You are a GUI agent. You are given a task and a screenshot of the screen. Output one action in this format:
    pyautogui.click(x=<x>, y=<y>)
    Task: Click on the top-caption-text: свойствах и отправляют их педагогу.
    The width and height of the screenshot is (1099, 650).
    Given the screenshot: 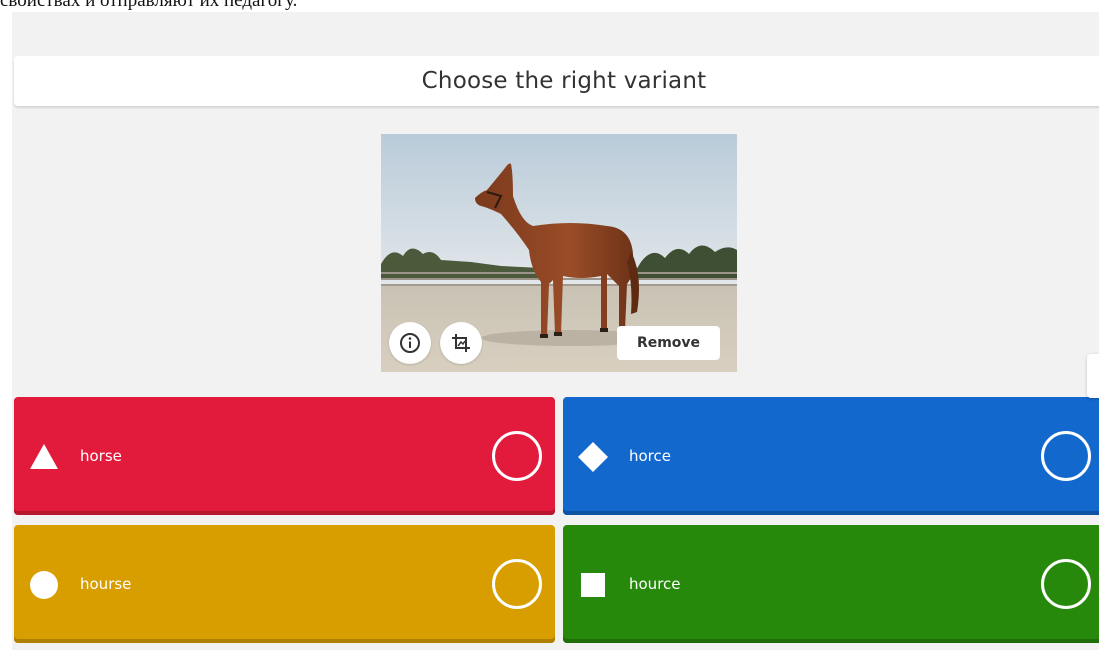 What is the action you would take?
    pyautogui.click(x=149, y=5)
    